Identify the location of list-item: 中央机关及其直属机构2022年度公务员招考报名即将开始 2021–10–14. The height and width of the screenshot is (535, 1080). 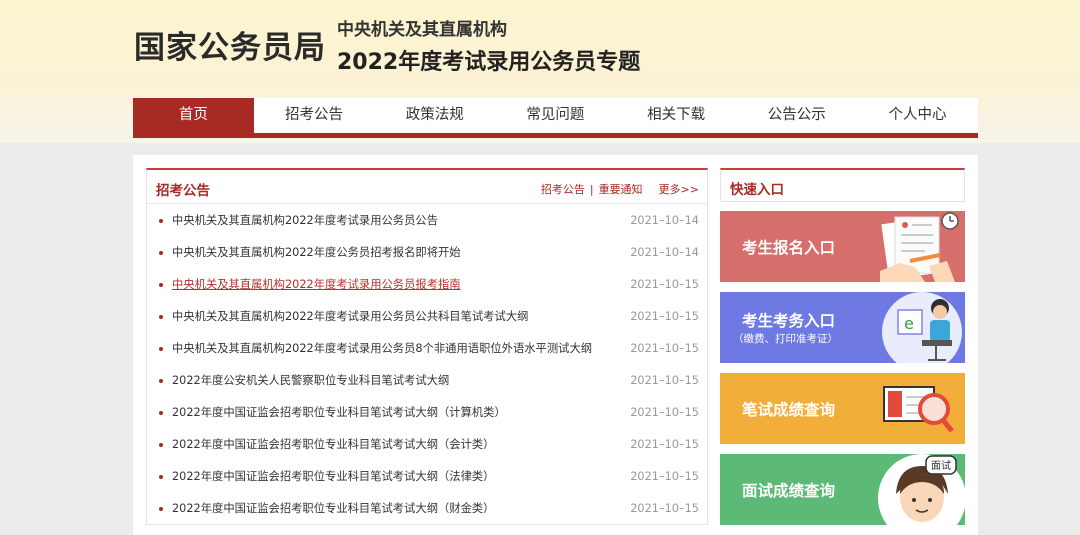
(427, 253).